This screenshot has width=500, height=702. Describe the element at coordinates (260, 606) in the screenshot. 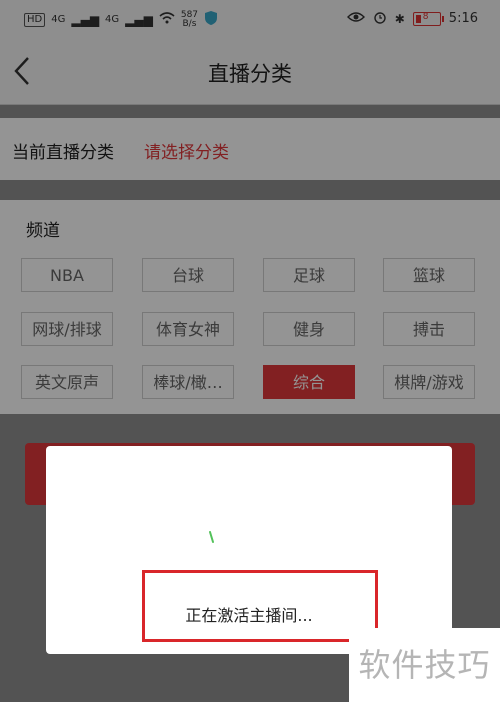

I see `annotation-highlight-box` at that location.